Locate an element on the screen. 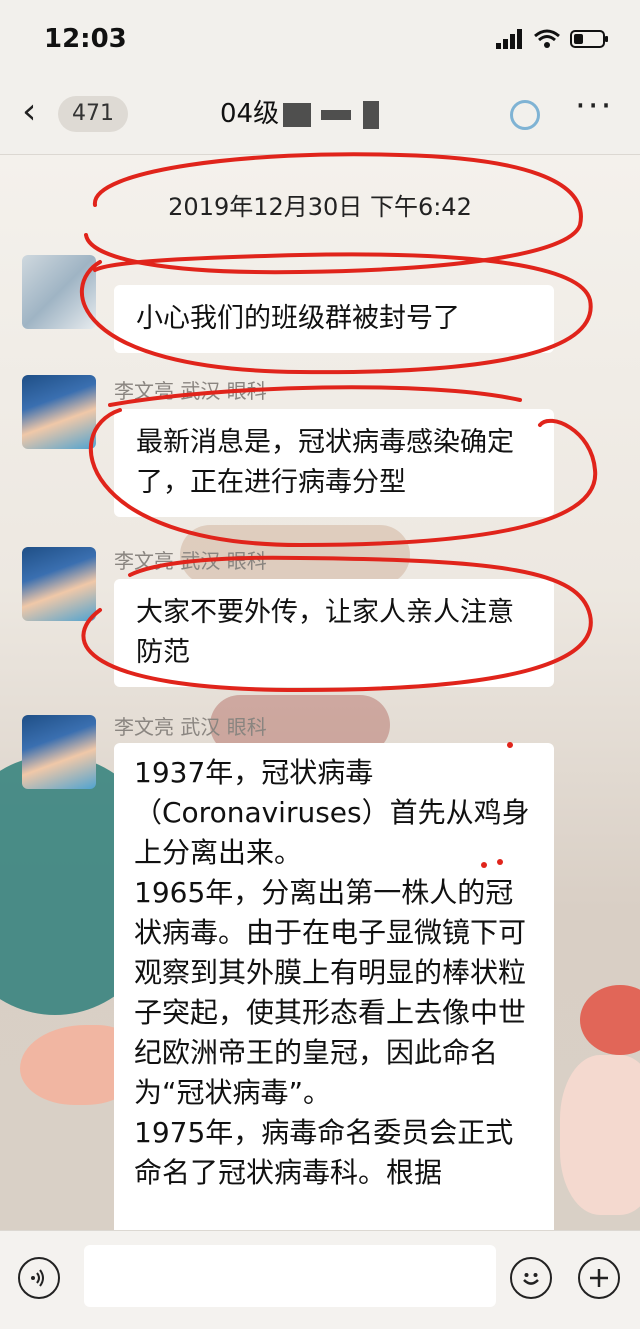  plus-icon is located at coordinates (599, 1278).